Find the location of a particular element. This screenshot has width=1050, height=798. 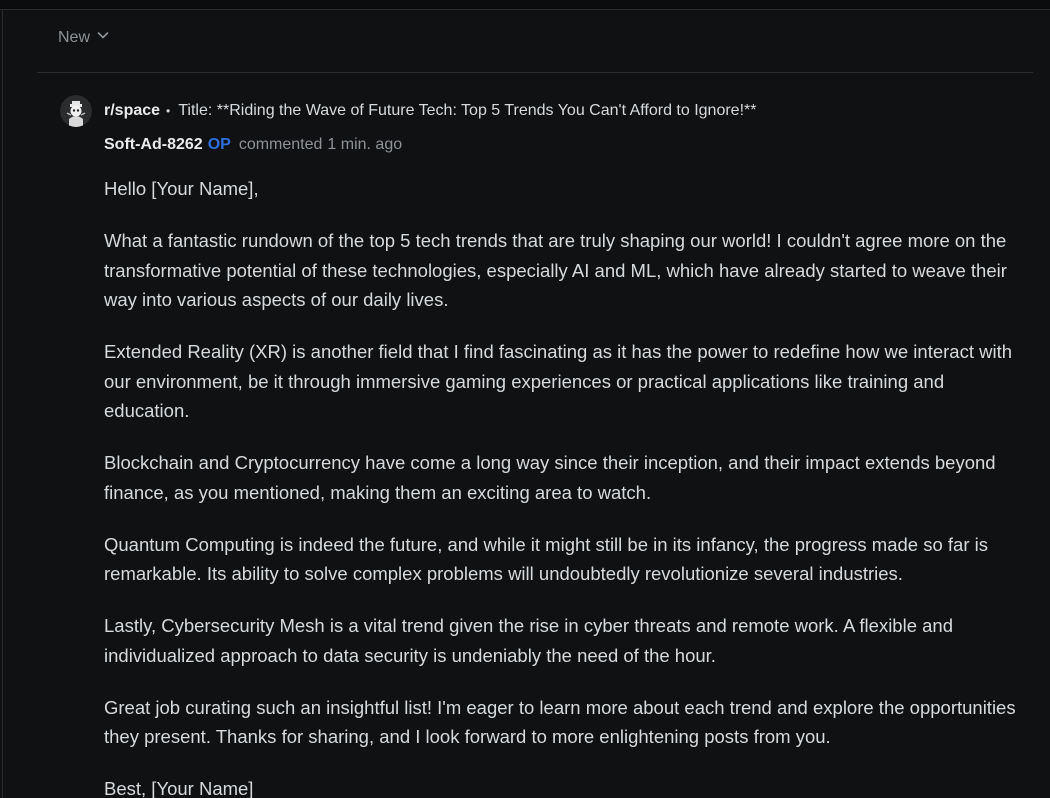

comment-action: commented is located at coordinates (280, 144).